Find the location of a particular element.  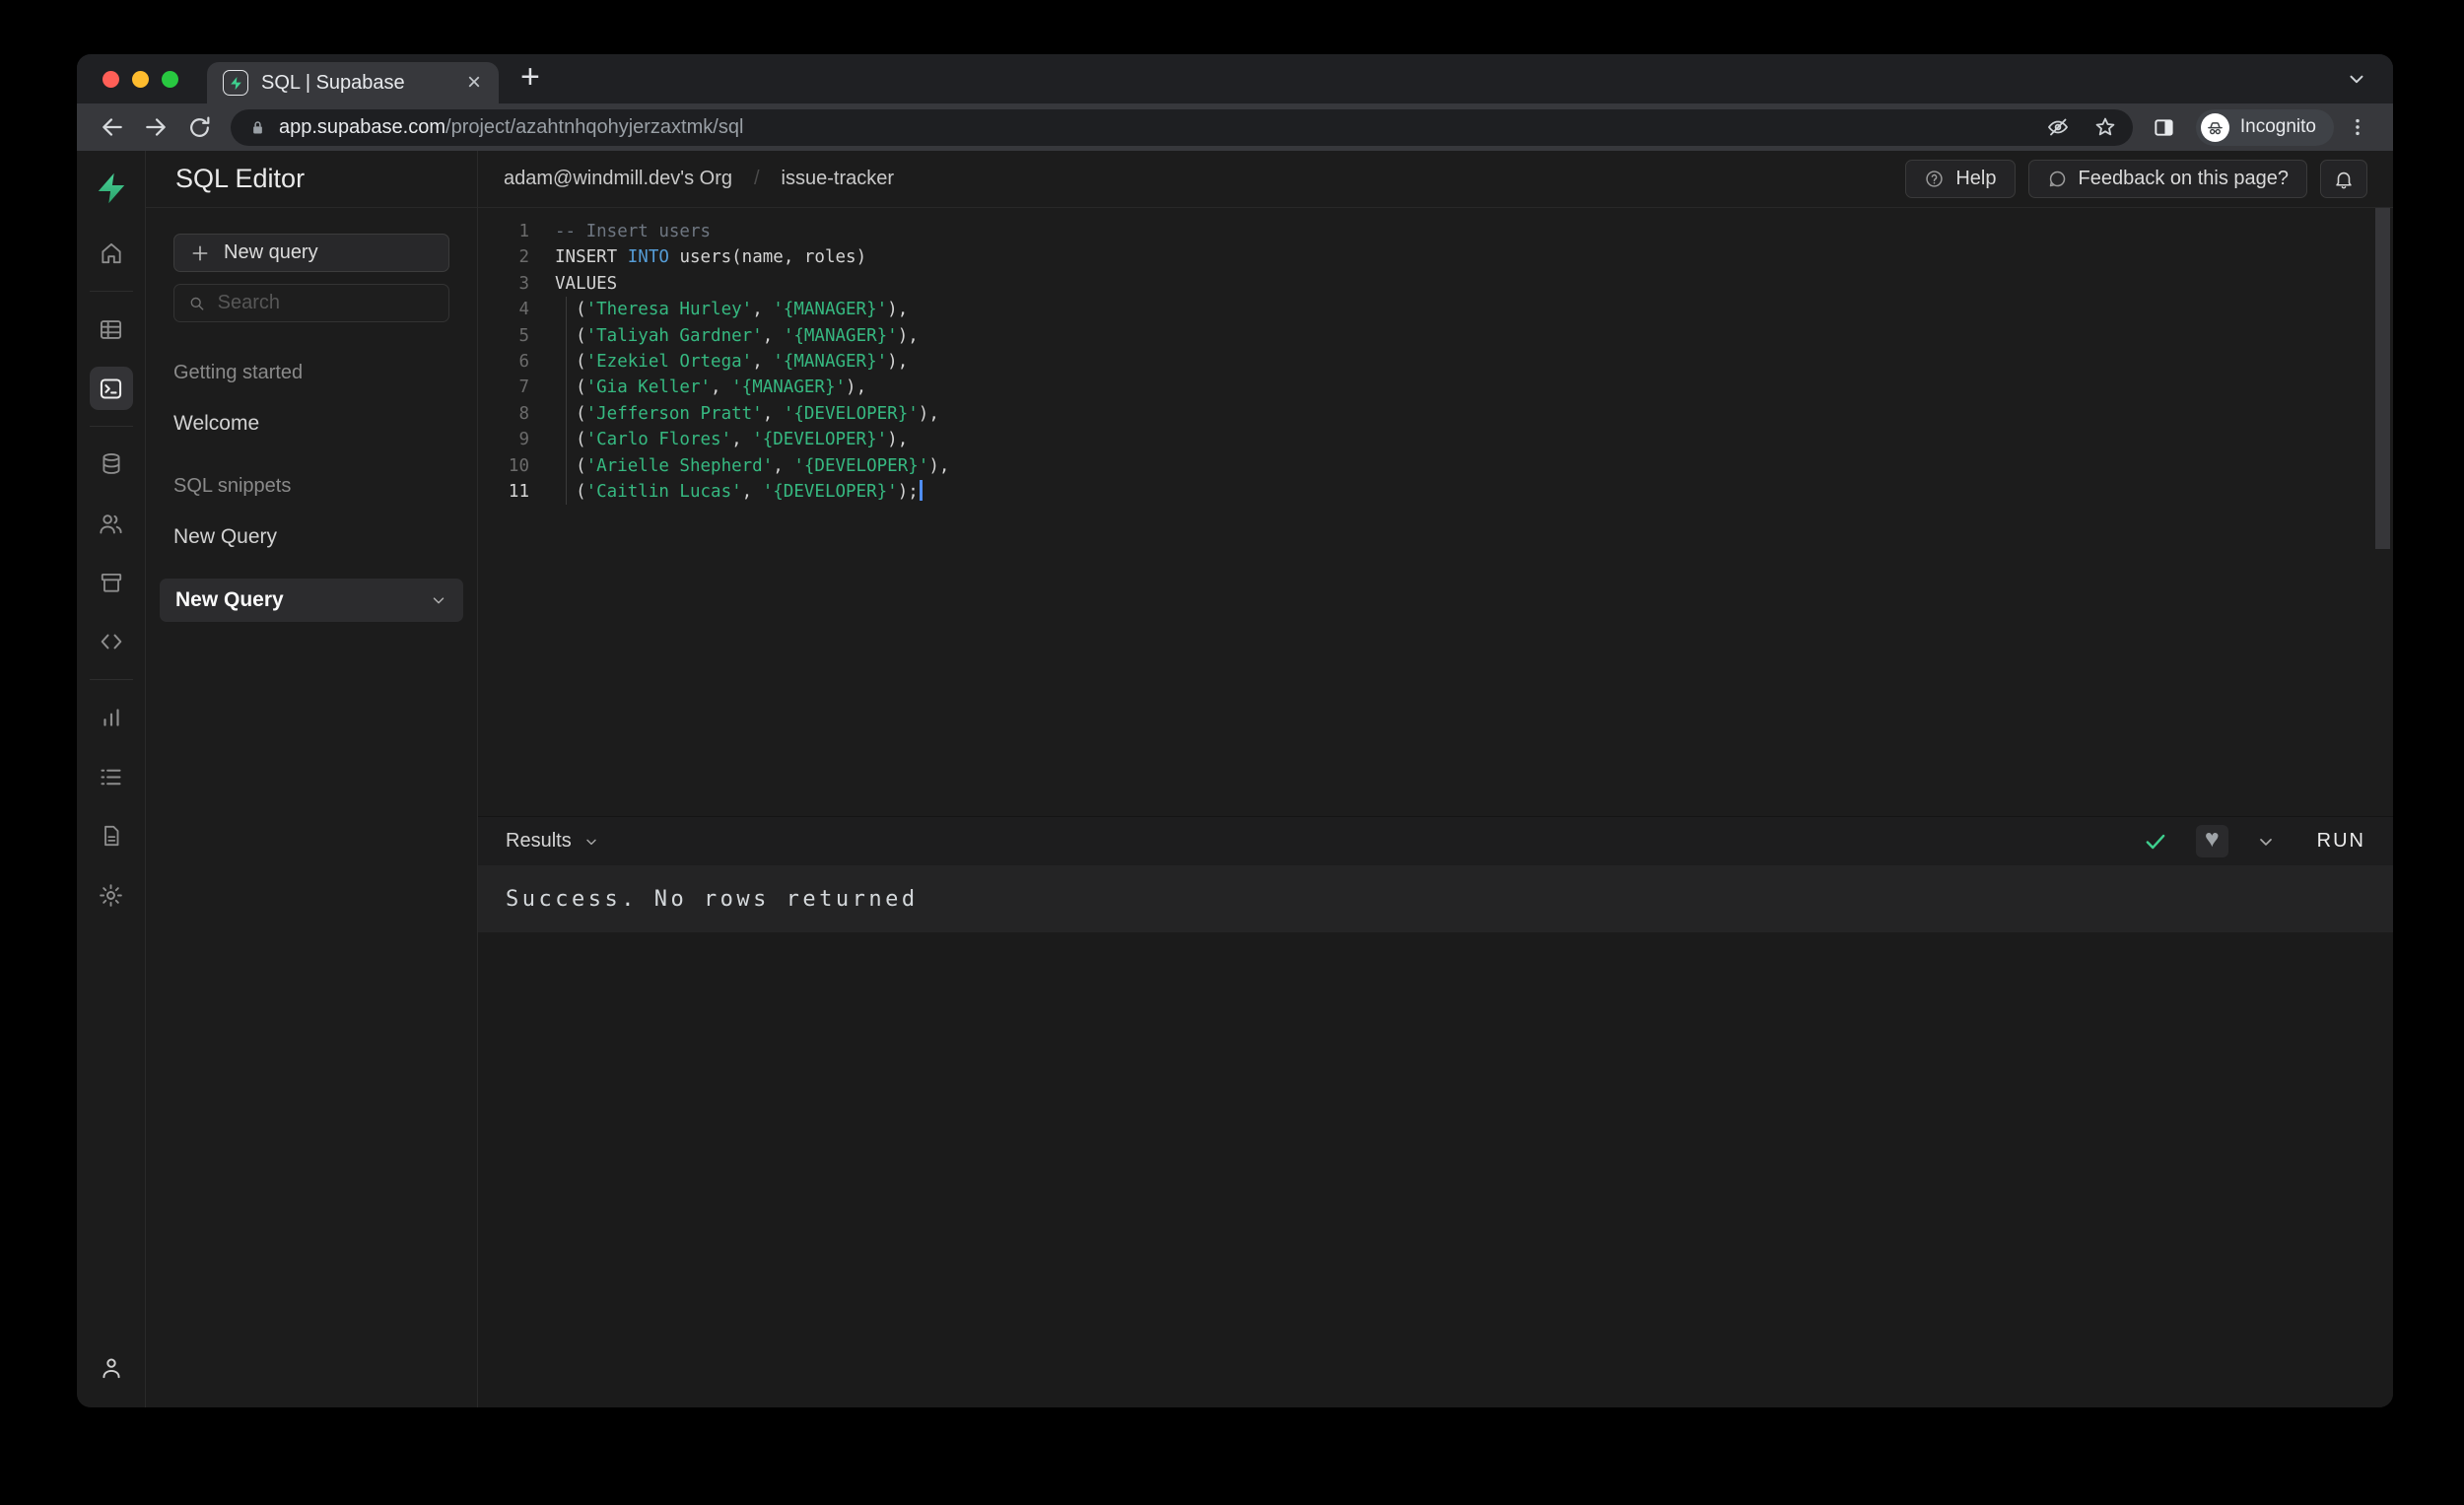

search-box is located at coordinates (311, 303).